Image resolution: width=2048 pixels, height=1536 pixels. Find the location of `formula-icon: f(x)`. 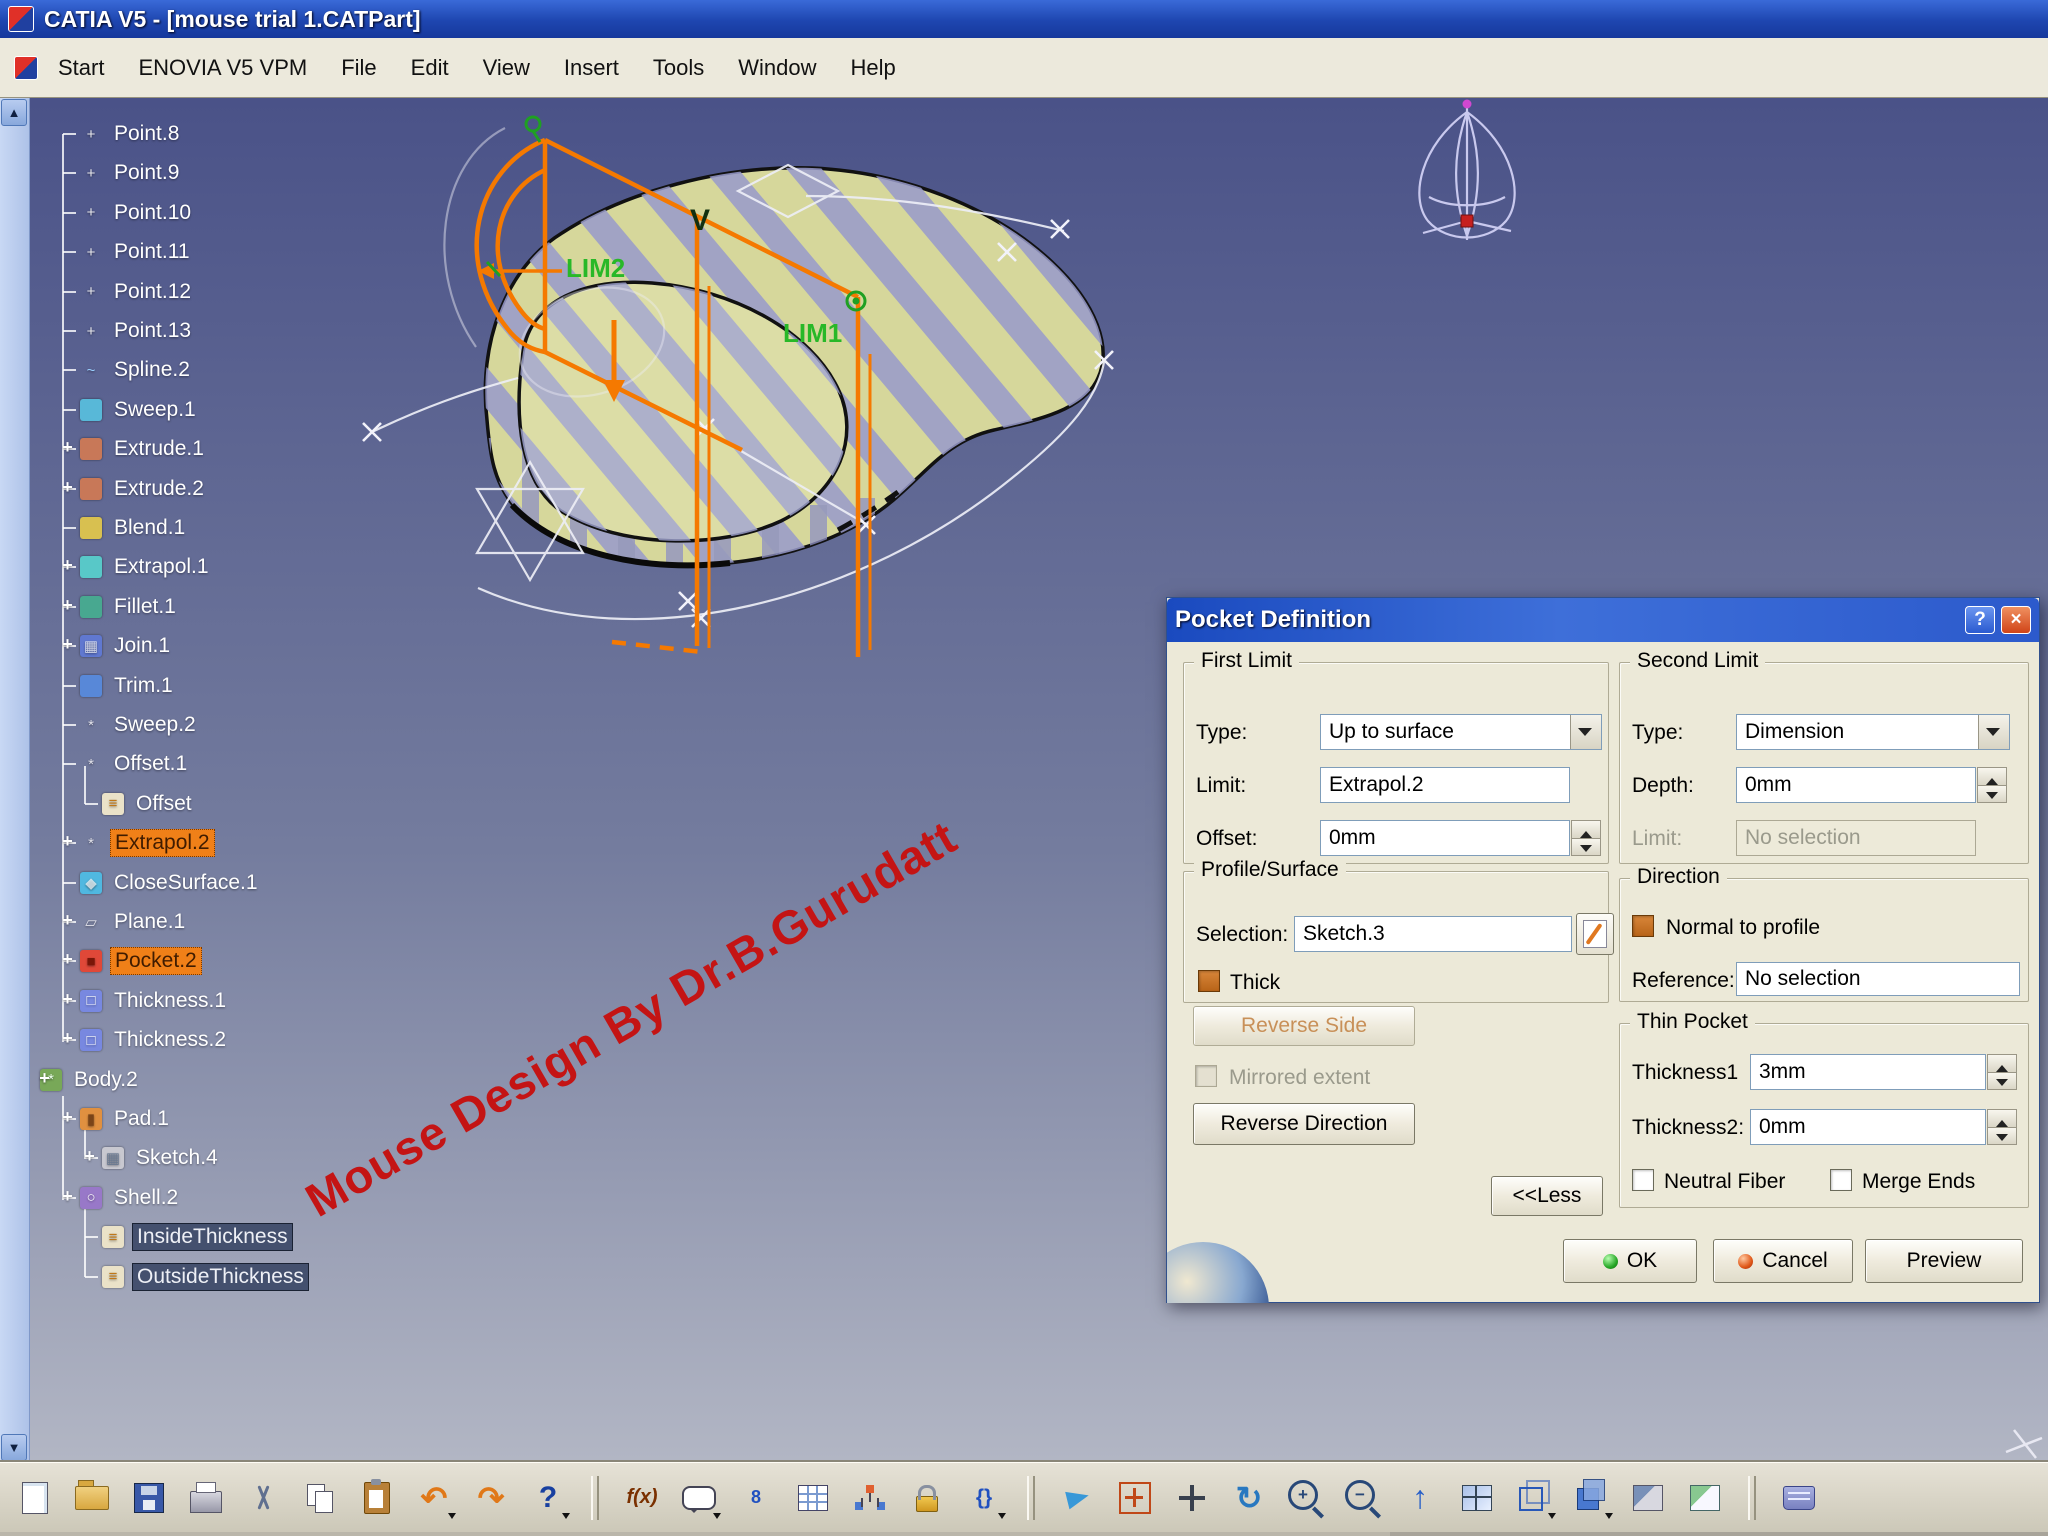

formula-icon: f(x) is located at coordinates (642, 1498).